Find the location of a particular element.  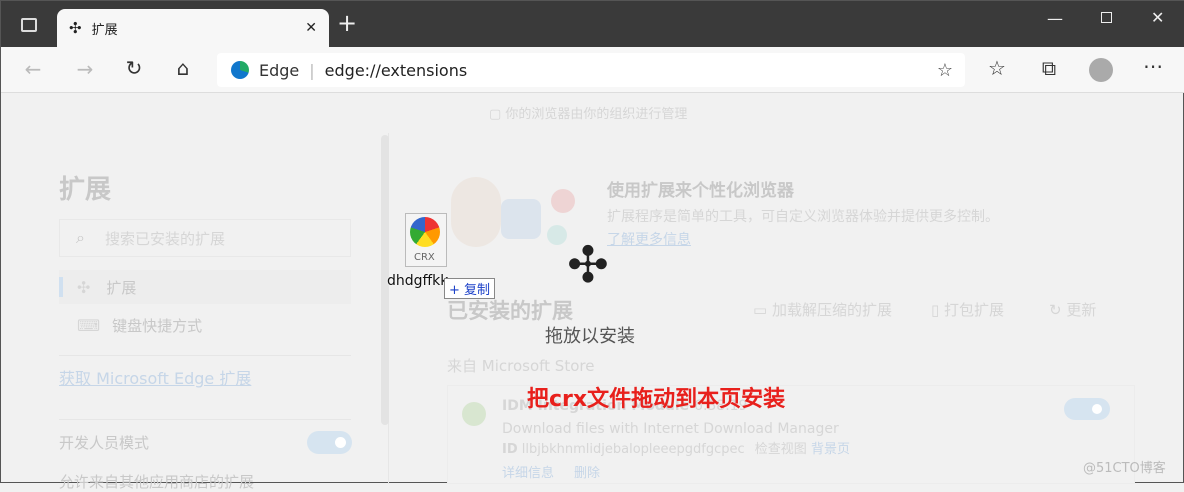

close-window-button: ✕ is located at coordinates (1157, 17).